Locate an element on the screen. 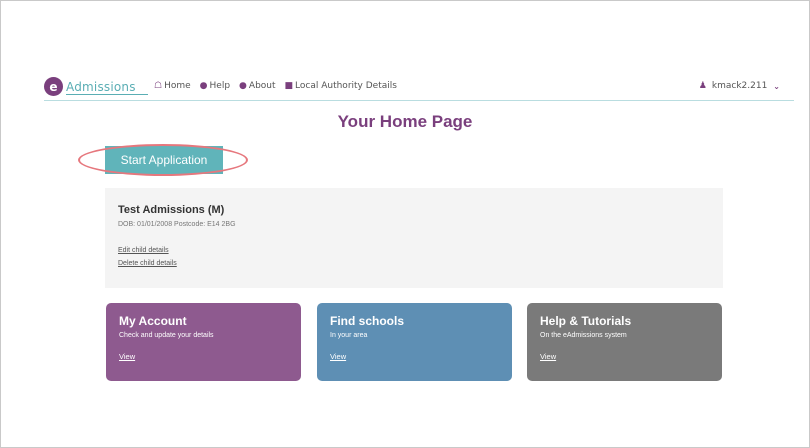  nav-about: ● About is located at coordinates (257, 86).